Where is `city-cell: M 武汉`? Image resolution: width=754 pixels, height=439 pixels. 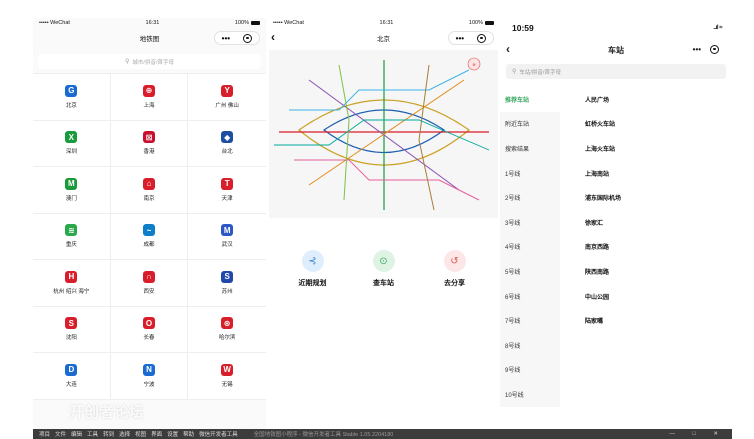
city-cell: M 武汉 is located at coordinates (227, 237).